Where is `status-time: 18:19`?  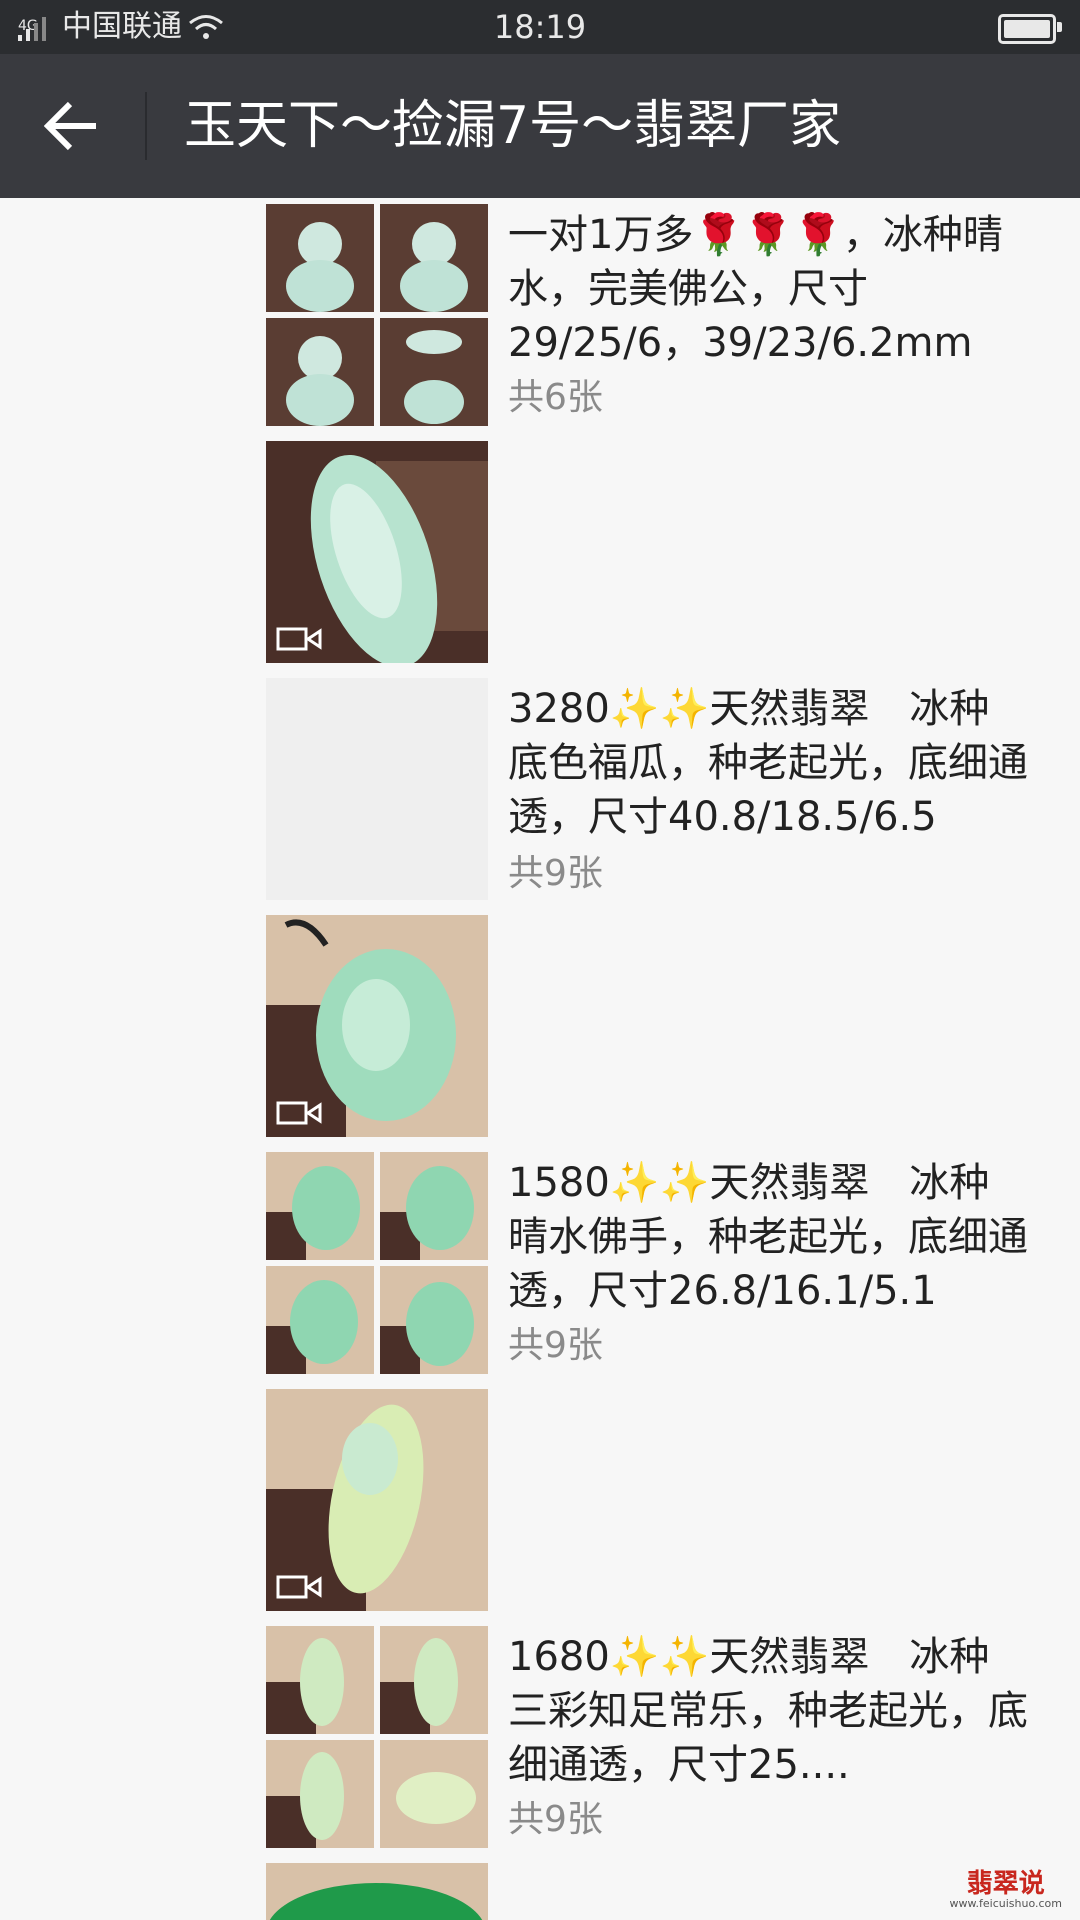 status-time: 18:19 is located at coordinates (540, 27).